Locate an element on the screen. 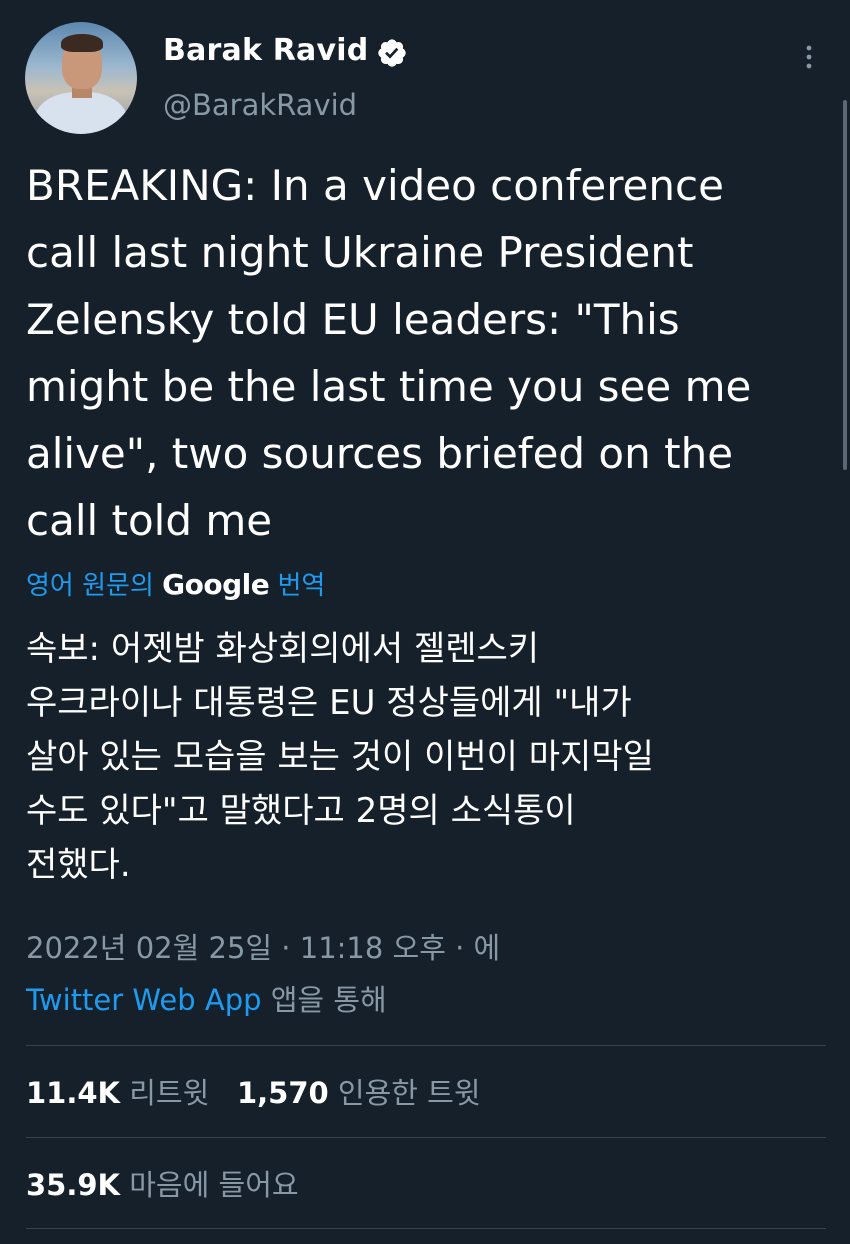 This screenshot has height=1244, width=850. source-app-link: Twitter Web App is located at coordinates (144, 1000).